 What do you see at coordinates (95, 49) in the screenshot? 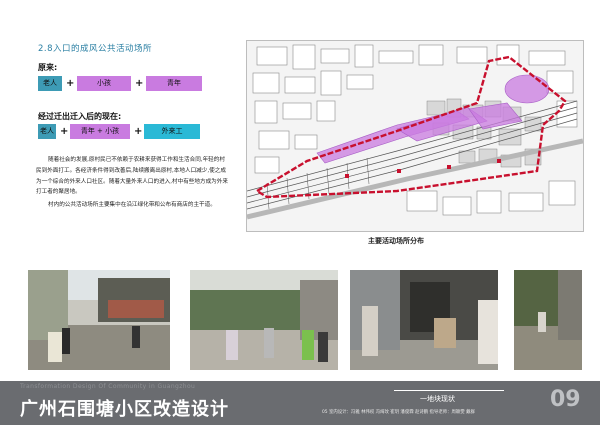
I see `section-title: 2.8入口的成风公共活动场所` at bounding box center [95, 49].